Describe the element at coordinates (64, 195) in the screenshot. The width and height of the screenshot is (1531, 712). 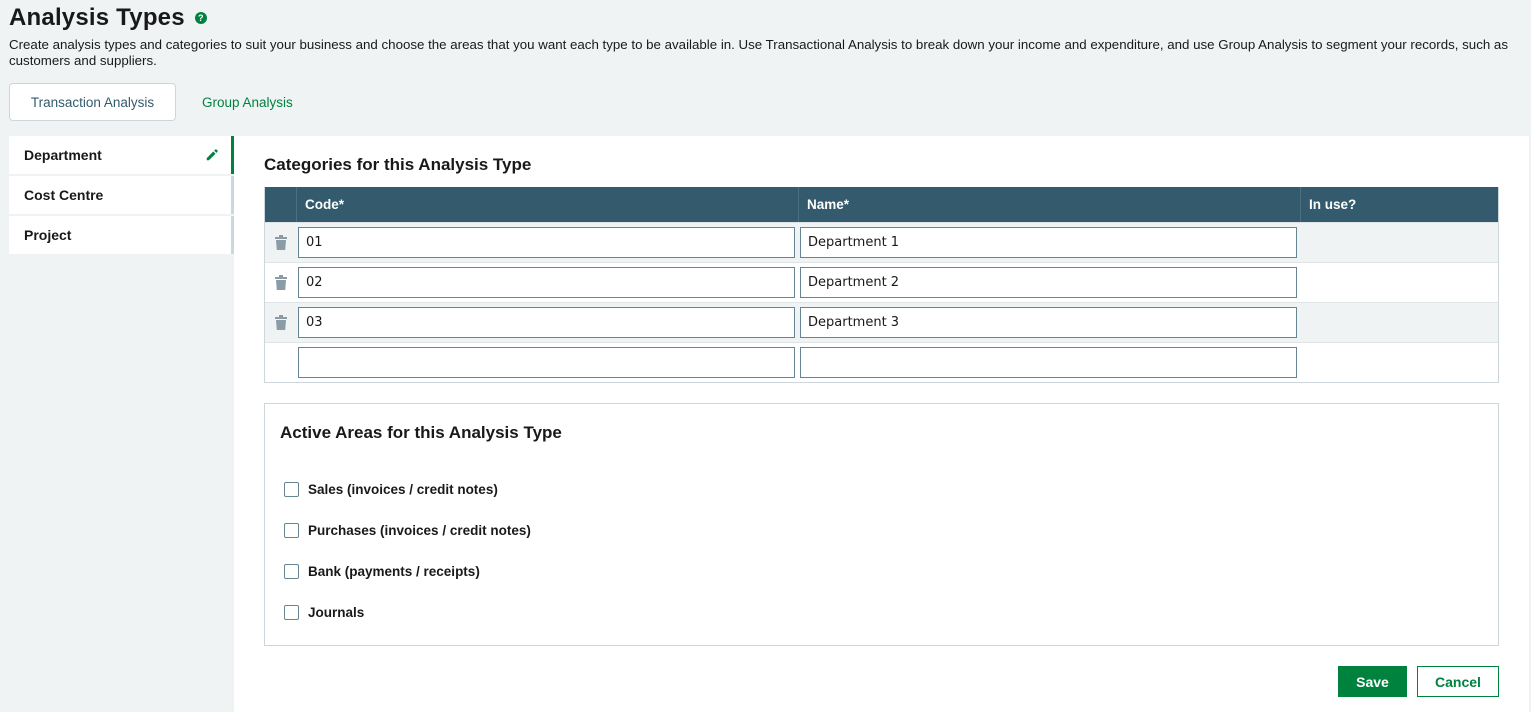
I see `sidebar-item-label: Cost Centre` at that location.